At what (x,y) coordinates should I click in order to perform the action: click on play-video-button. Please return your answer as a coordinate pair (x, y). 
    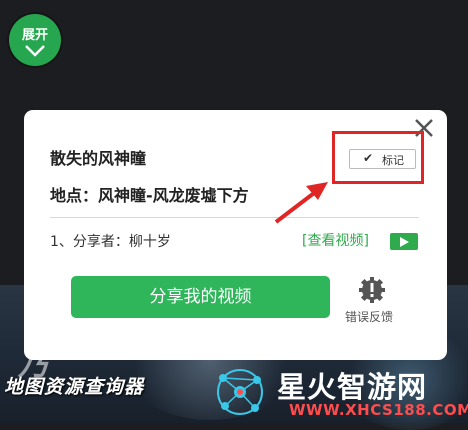
    Looking at the image, I should click on (404, 241).